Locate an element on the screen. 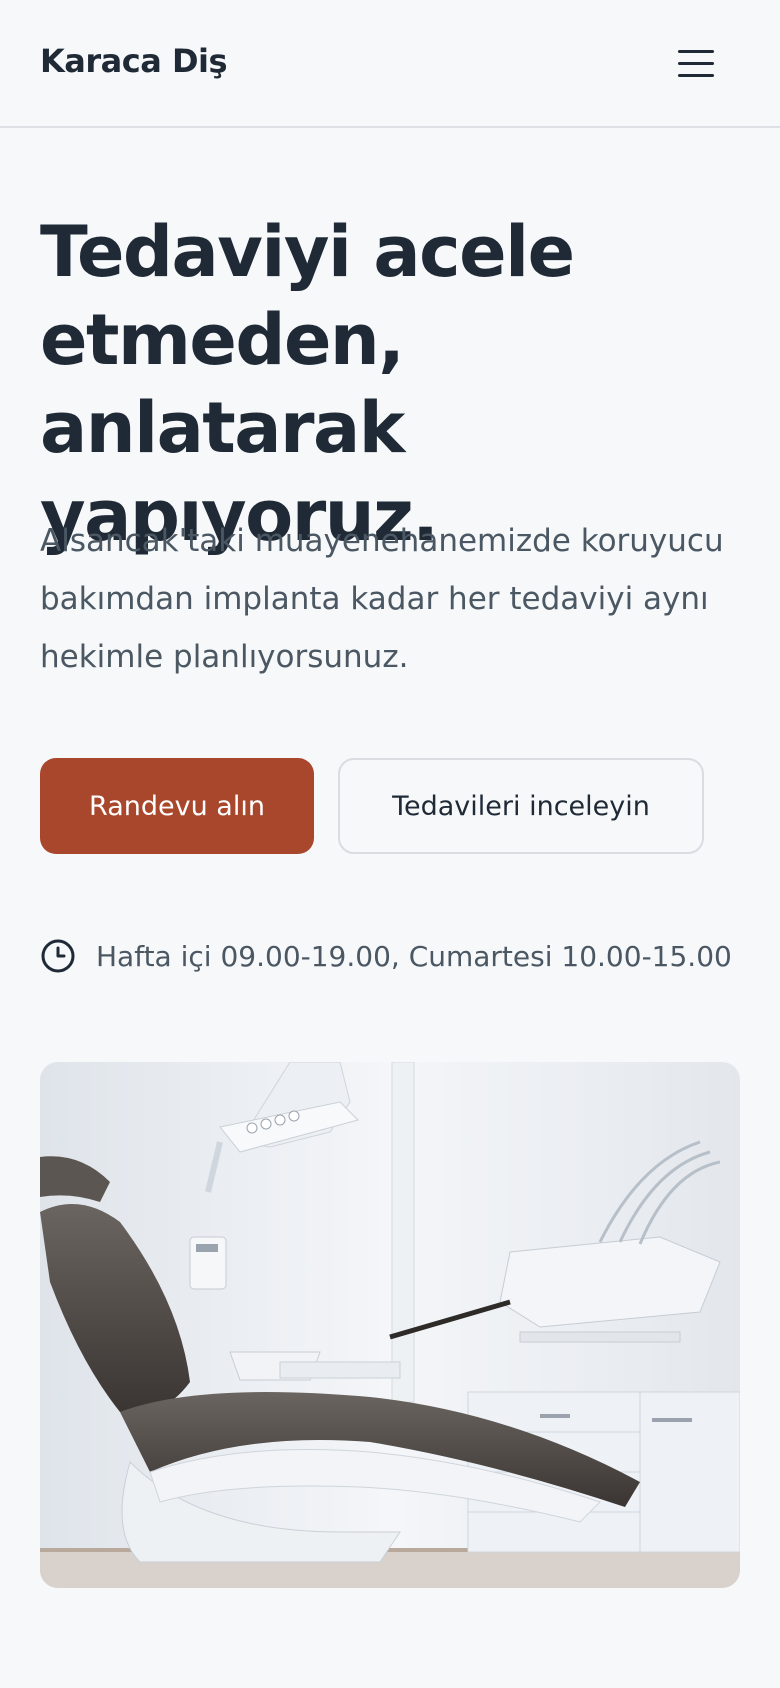 The width and height of the screenshot is (780, 1688). site-header: Karaca Diş is located at coordinates (390, 64).